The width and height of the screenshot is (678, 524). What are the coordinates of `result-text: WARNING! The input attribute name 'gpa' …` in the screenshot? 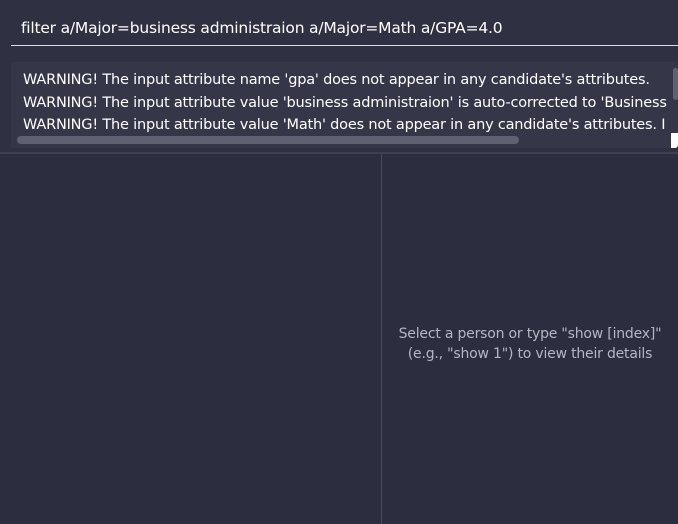 It's located at (350, 103).